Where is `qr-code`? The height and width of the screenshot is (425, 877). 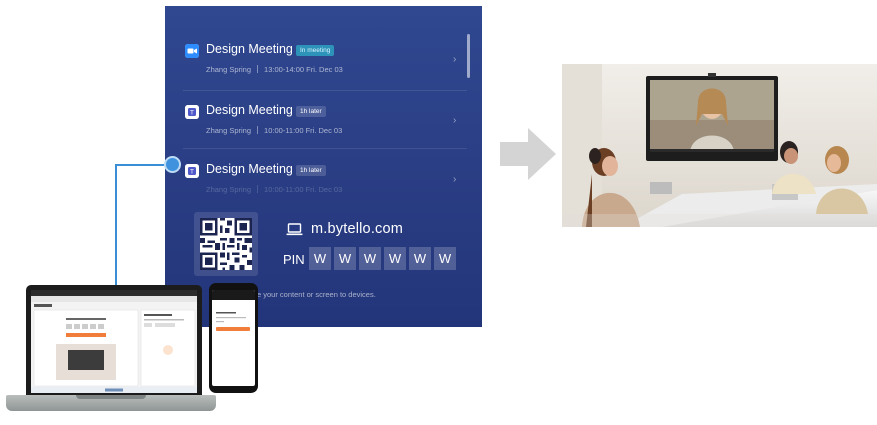 qr-code is located at coordinates (226, 244).